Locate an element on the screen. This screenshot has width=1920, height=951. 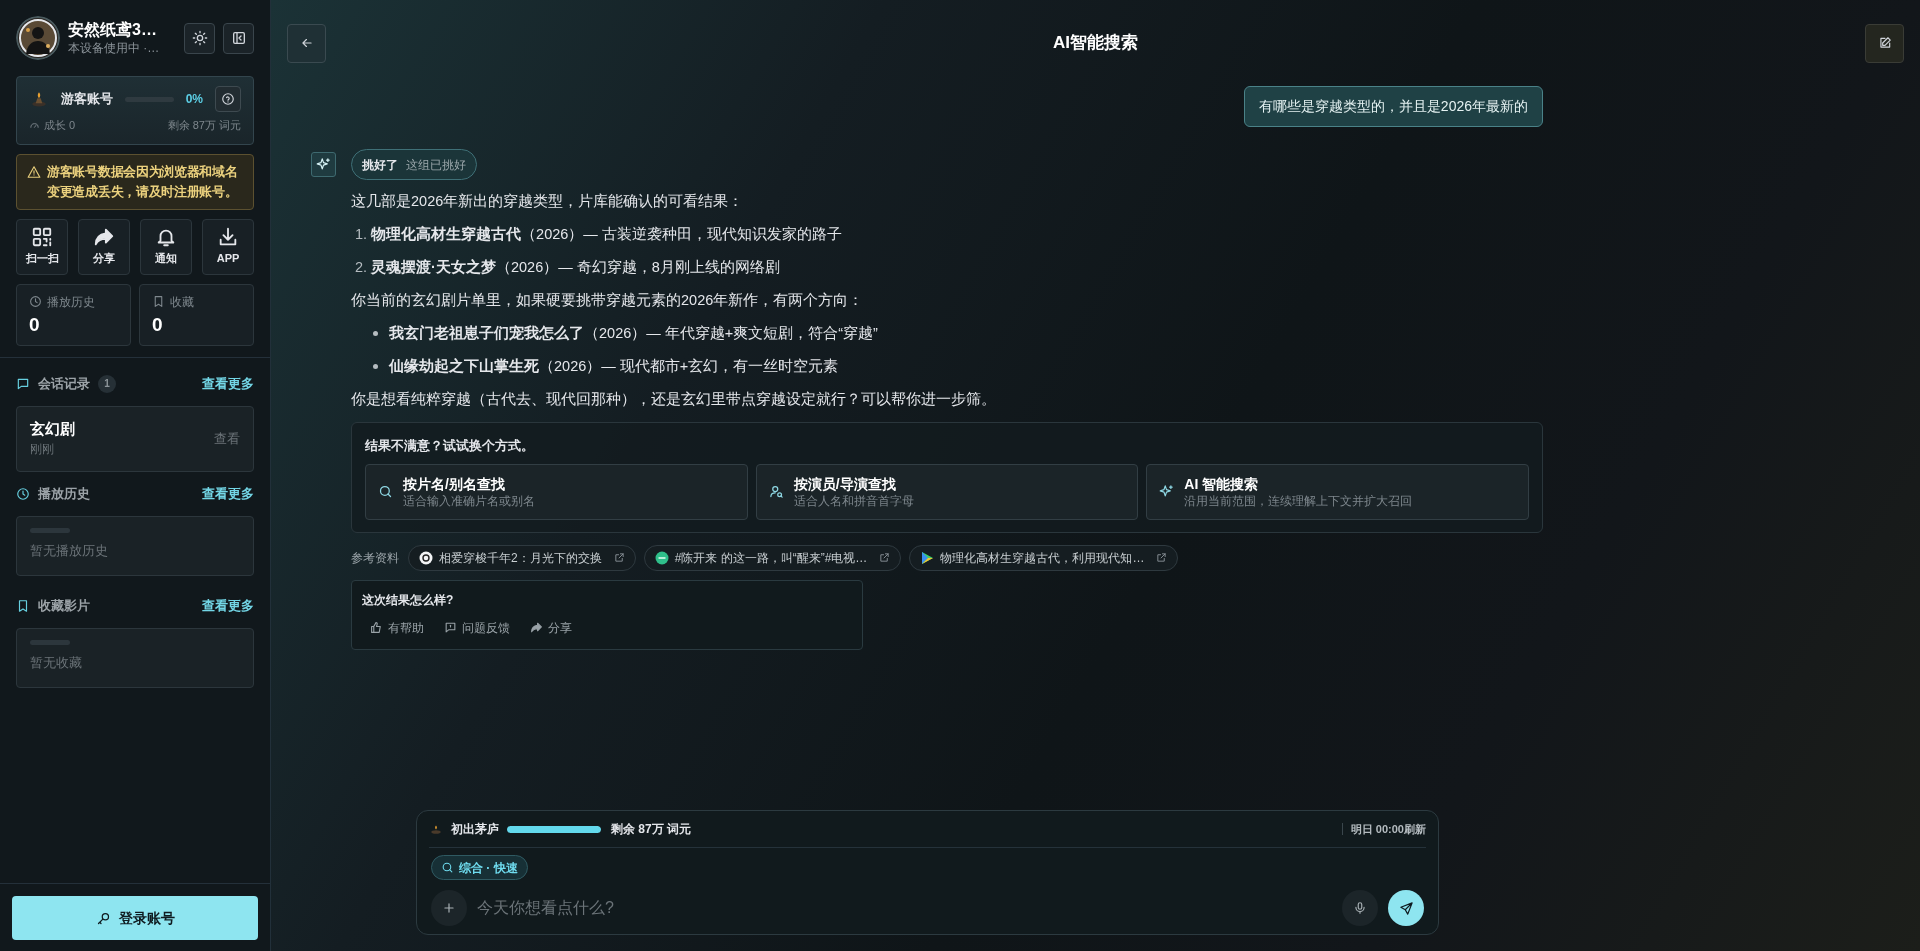
stat-label: 播放历史 is located at coordinates (71, 302).